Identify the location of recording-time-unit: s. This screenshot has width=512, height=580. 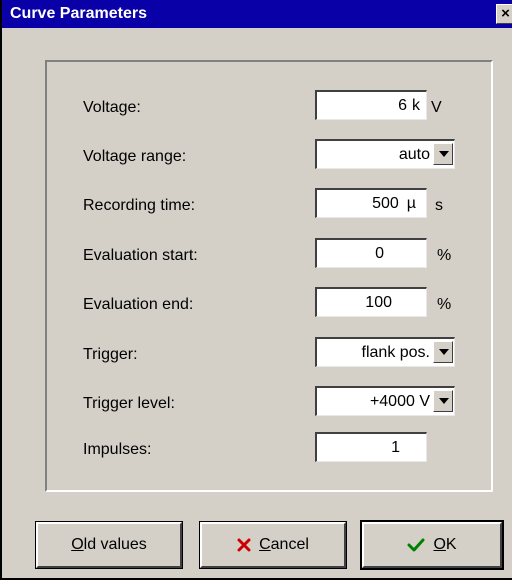
(439, 205).